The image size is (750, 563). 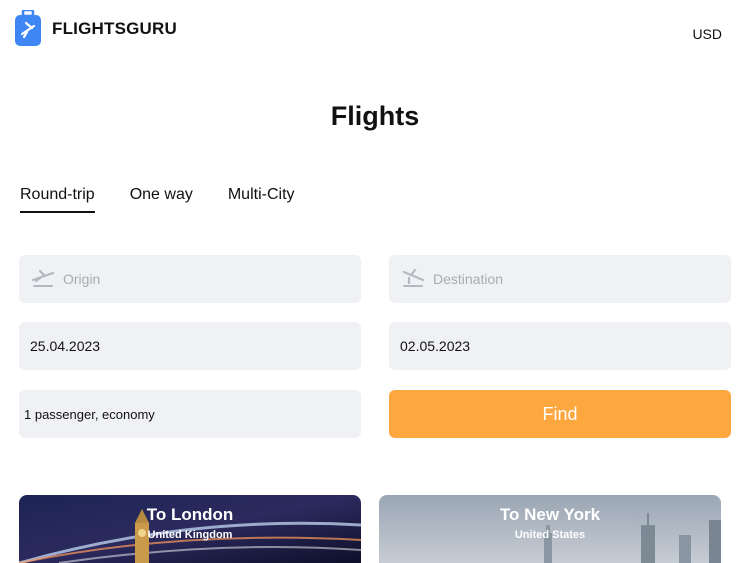 I want to click on card-subtitle: United Kingdom, so click(x=190, y=535).